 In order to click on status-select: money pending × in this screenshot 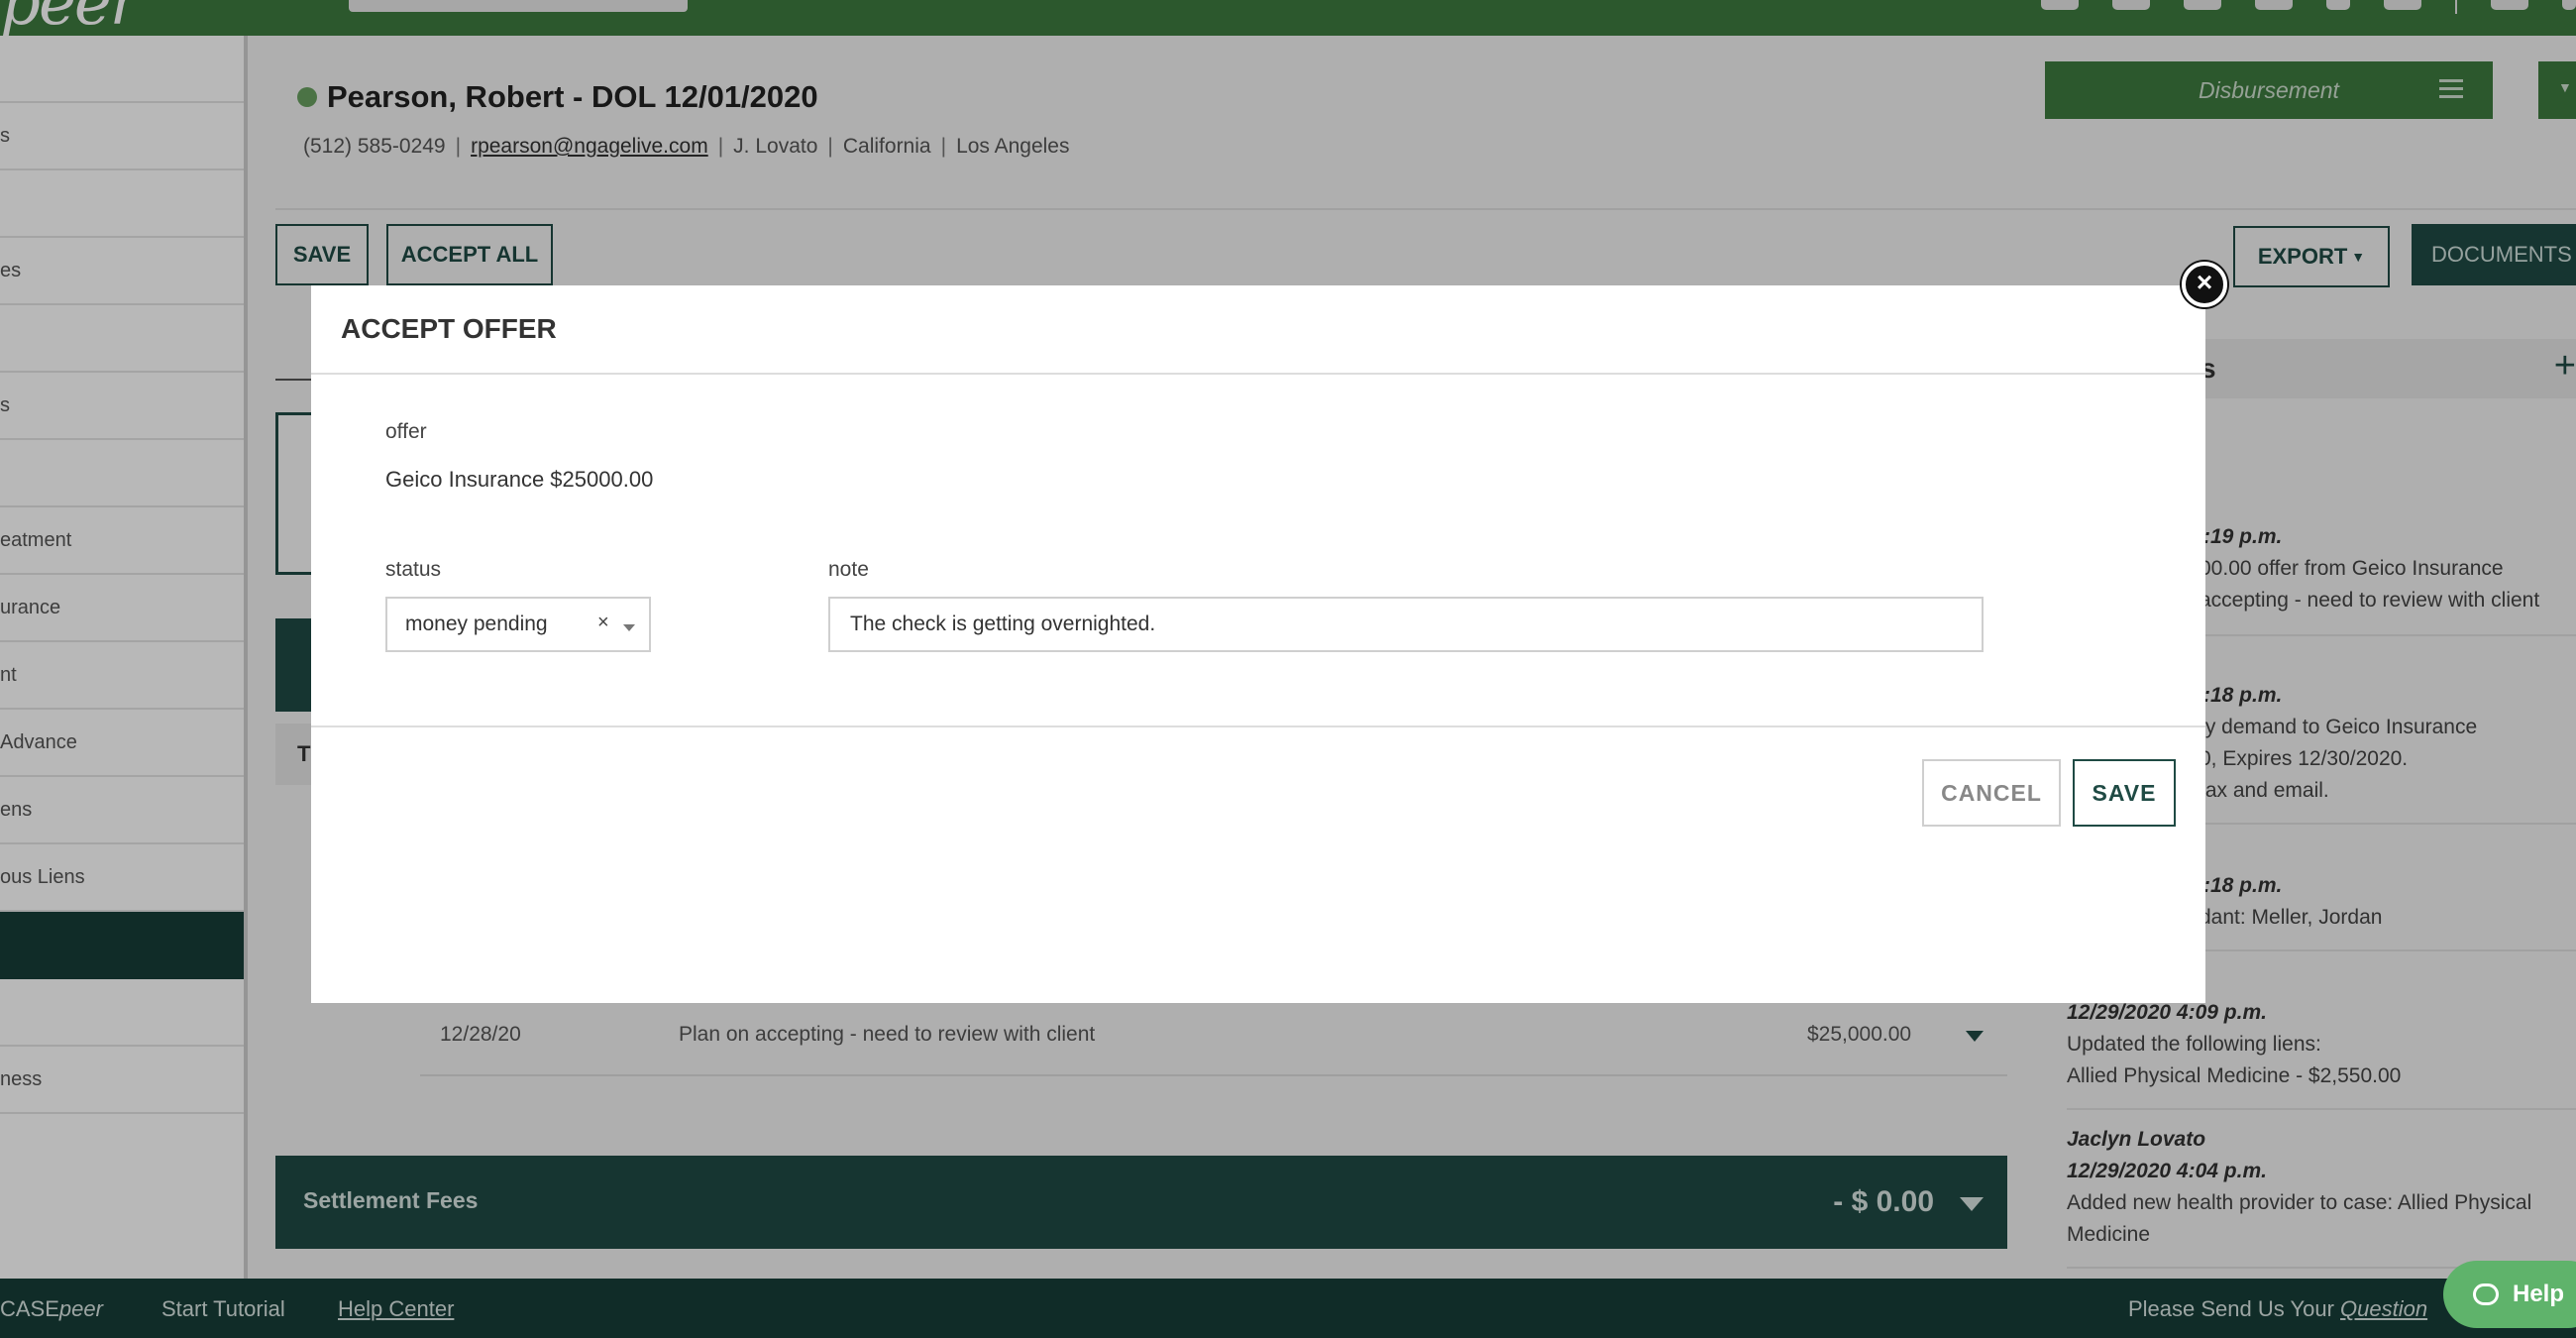, I will do `click(518, 625)`.